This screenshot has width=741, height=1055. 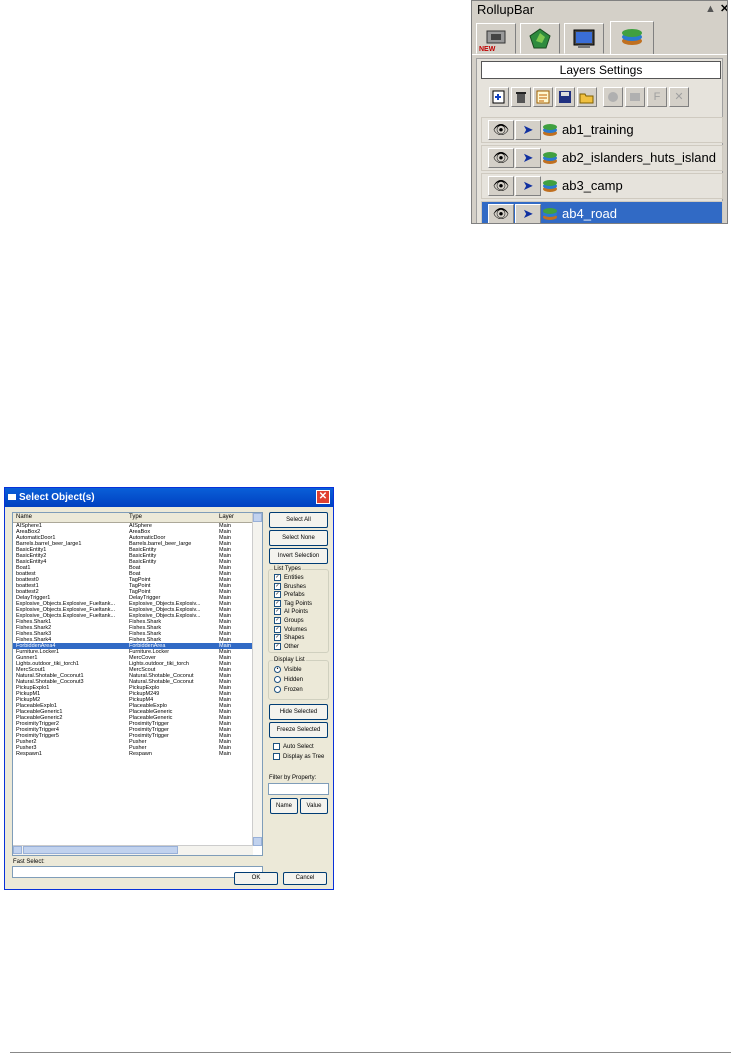 I want to click on list-types-label: List Types, so click(x=287, y=569).